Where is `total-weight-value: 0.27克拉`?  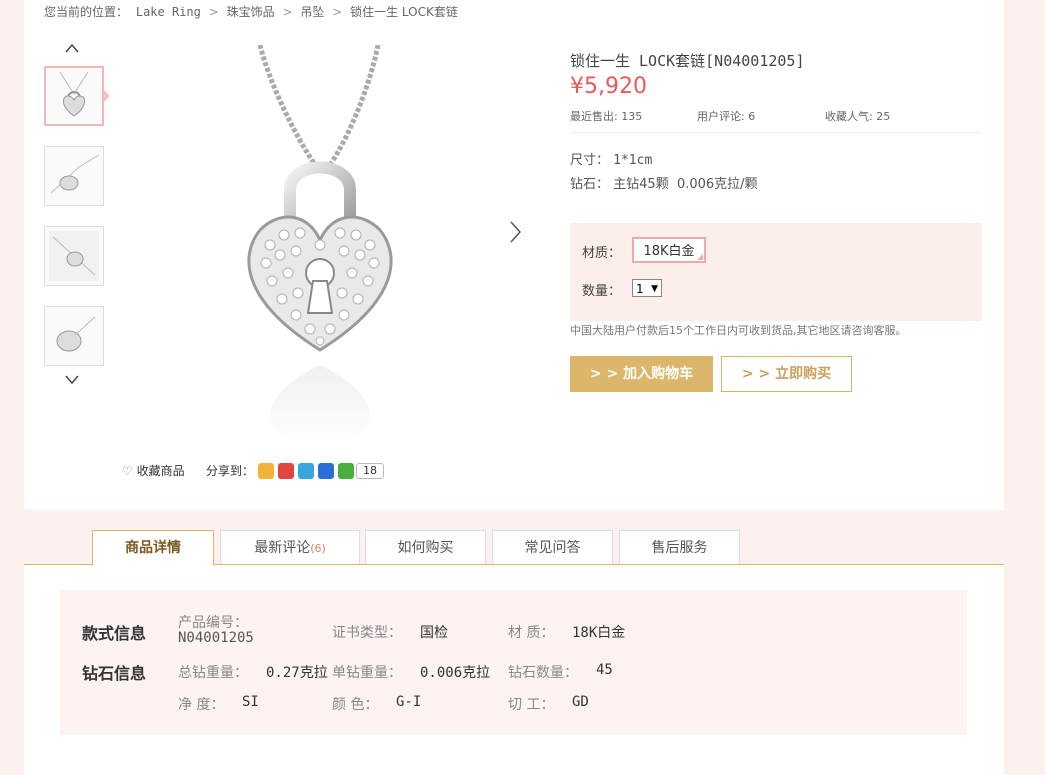 total-weight-value: 0.27克拉 is located at coordinates (297, 673).